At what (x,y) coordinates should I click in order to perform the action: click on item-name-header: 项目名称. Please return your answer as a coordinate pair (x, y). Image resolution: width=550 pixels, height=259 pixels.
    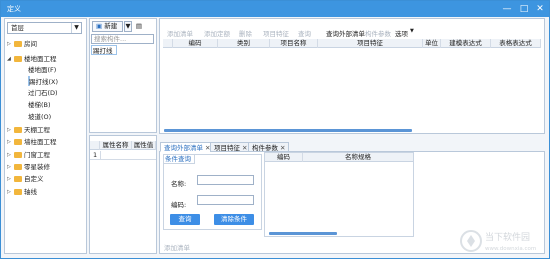
    Looking at the image, I should click on (294, 43).